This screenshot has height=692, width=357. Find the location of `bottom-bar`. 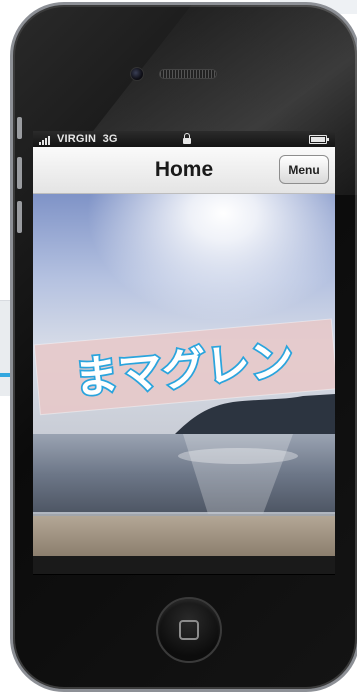

bottom-bar is located at coordinates (184, 565).